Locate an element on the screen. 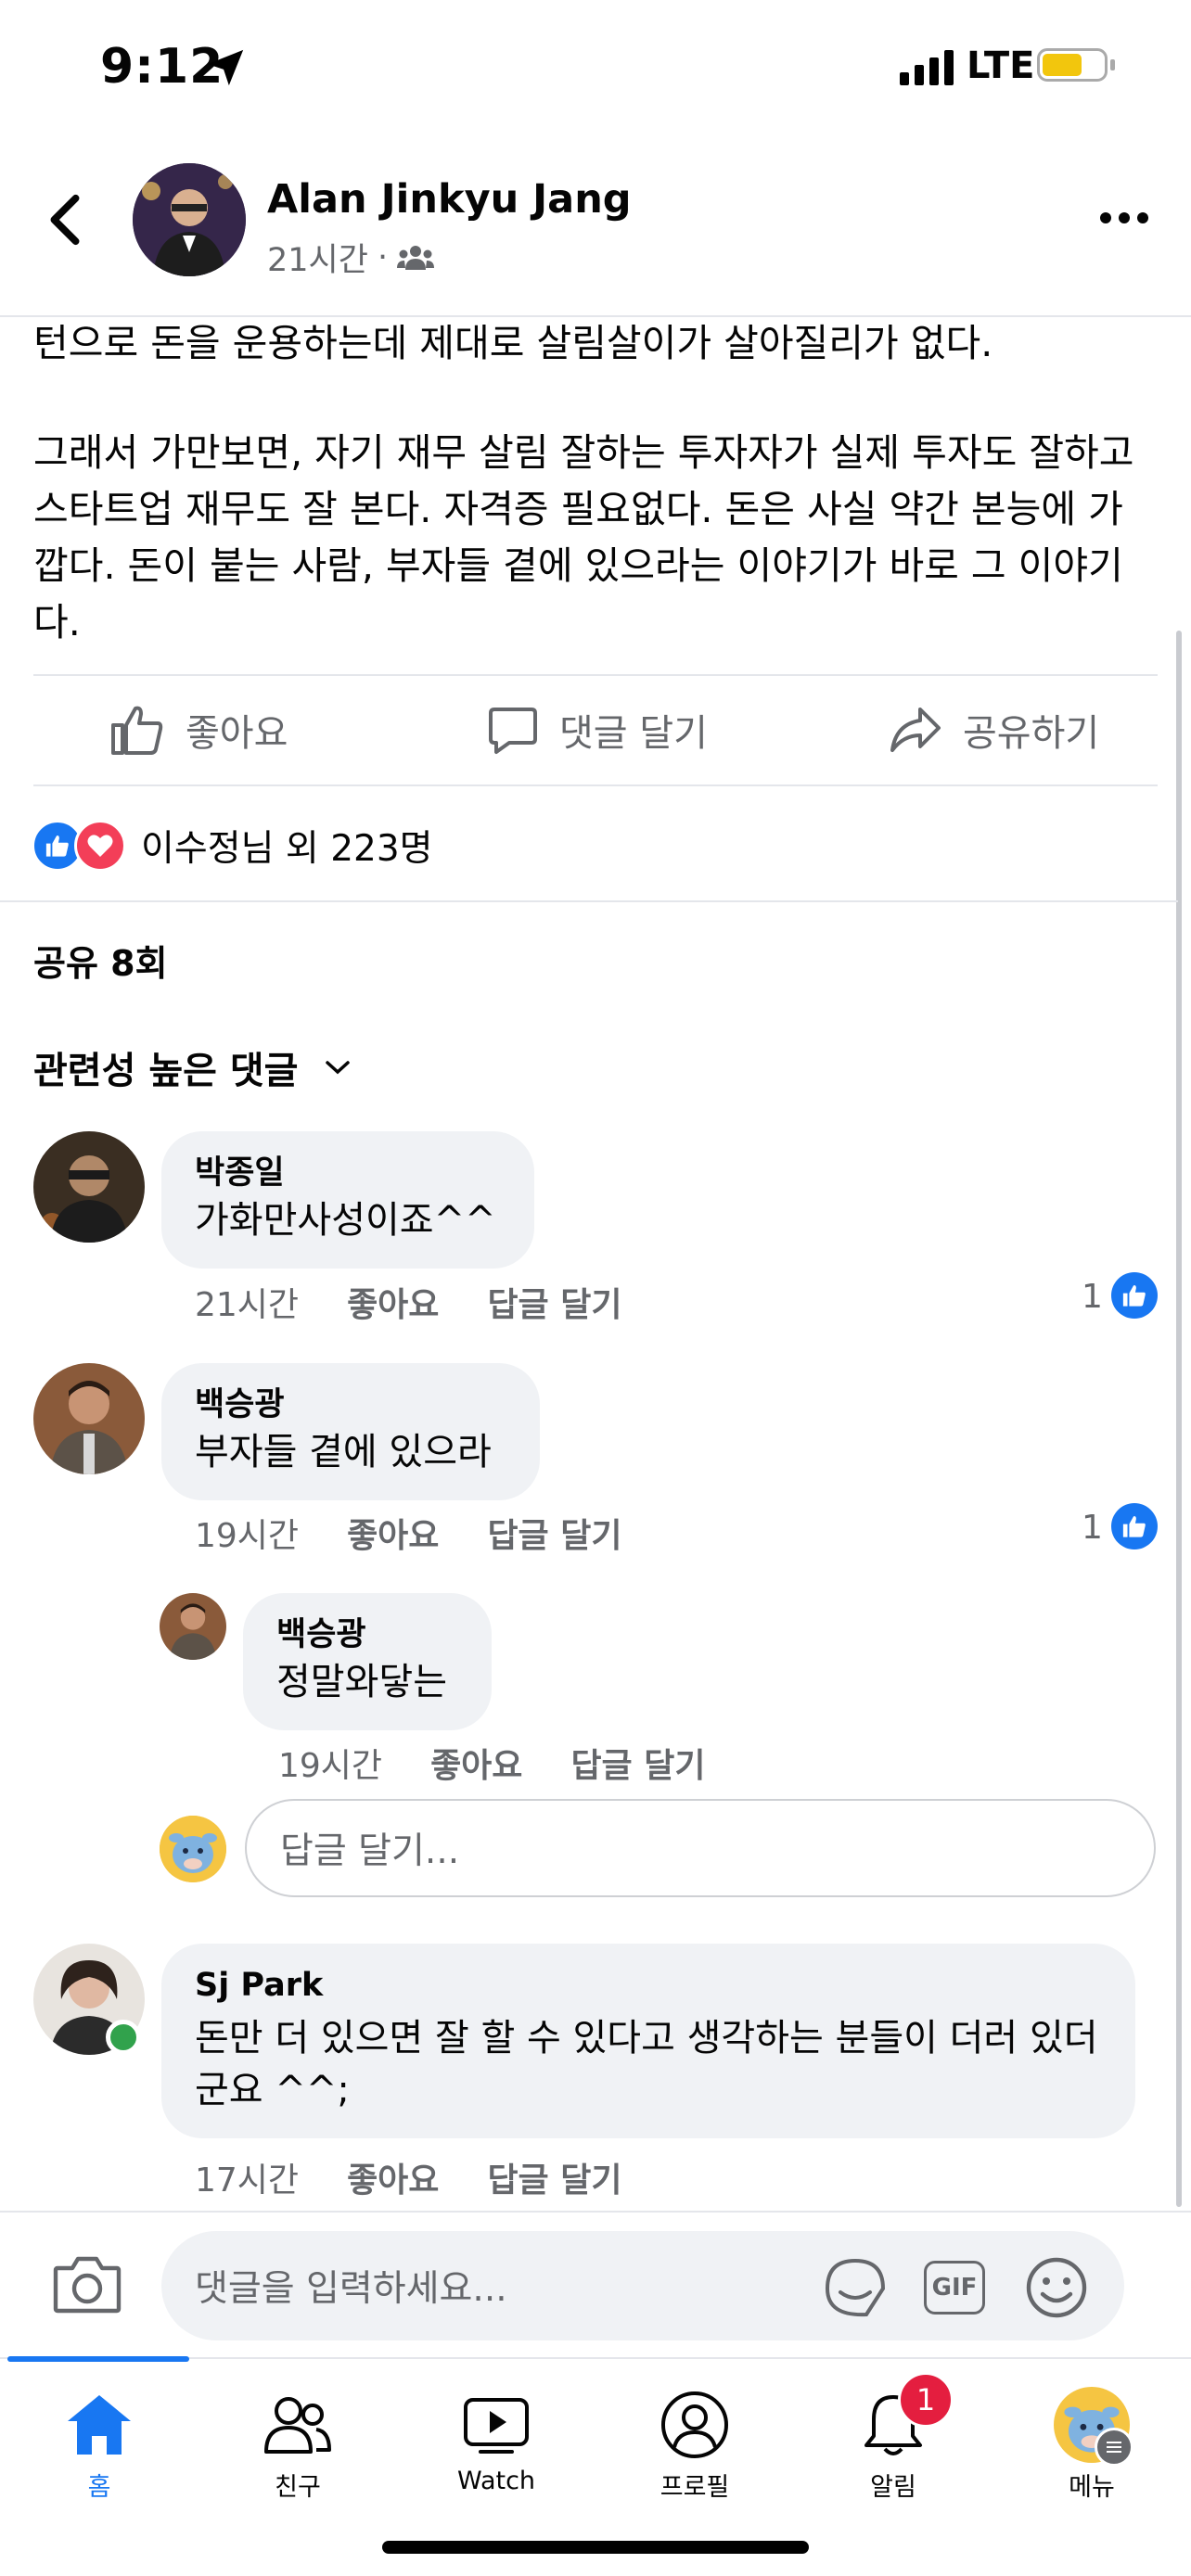  tab-home-label: 홈 is located at coordinates (99, 2487).